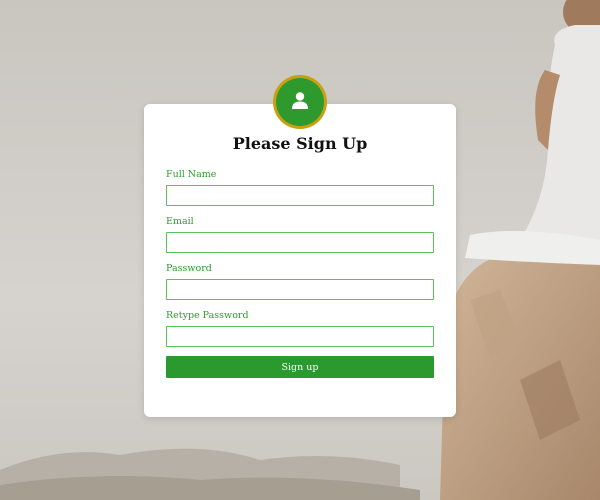 This screenshot has width=600, height=500. Describe the element at coordinates (191, 174) in the screenshot. I see `full-name-label: Full Name` at that location.